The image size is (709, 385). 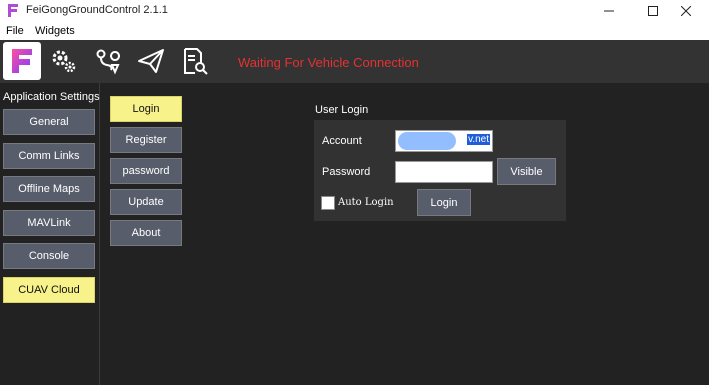 What do you see at coordinates (328, 203) in the screenshot?
I see `auto-login-checkbox` at bounding box center [328, 203].